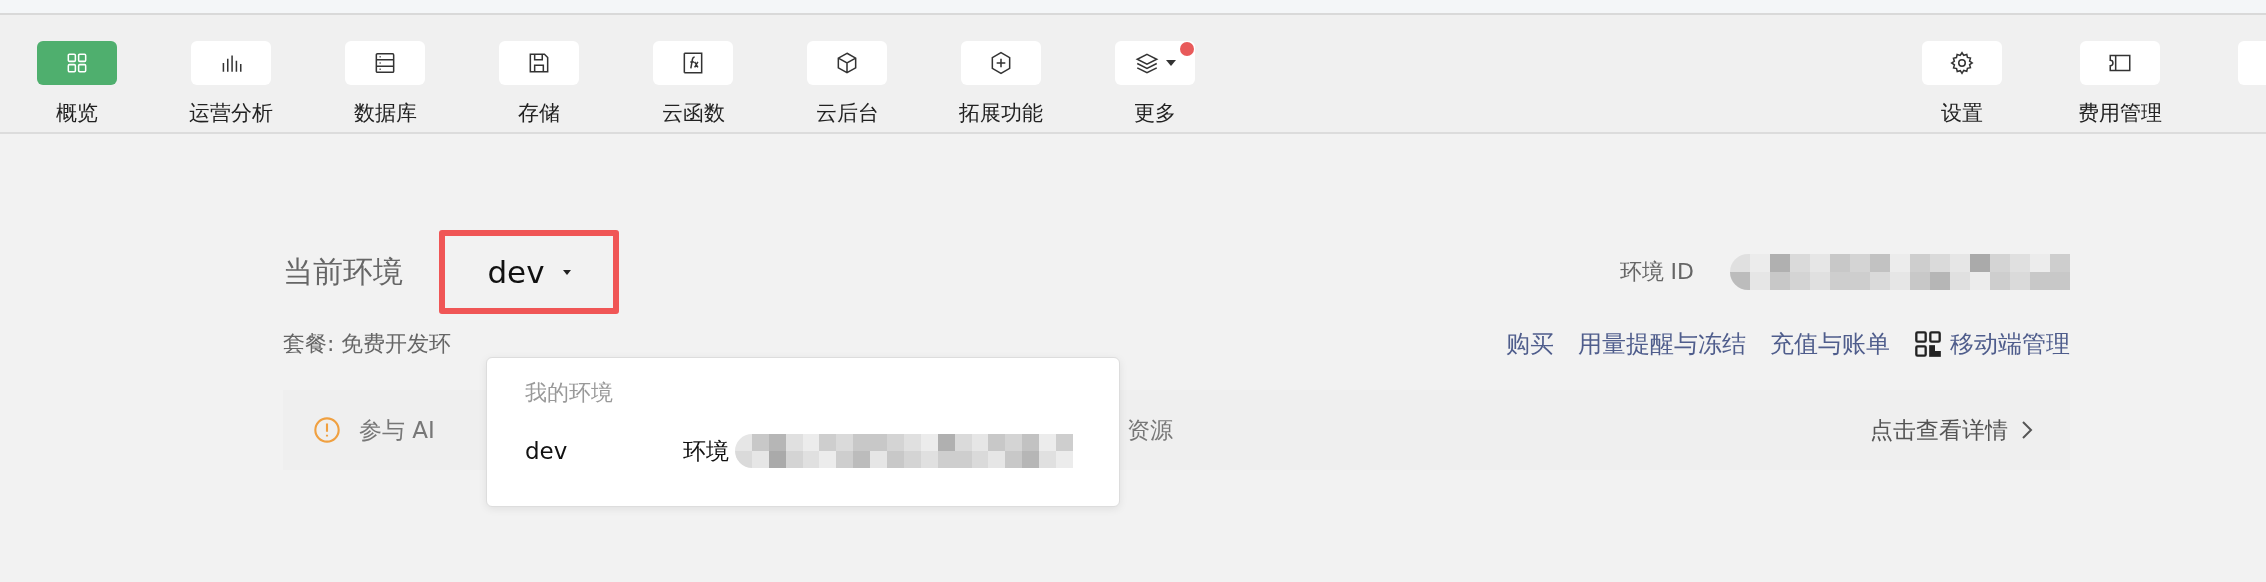  Describe the element at coordinates (2120, 113) in the screenshot. I see `toolbar-label: 费用管理` at that location.